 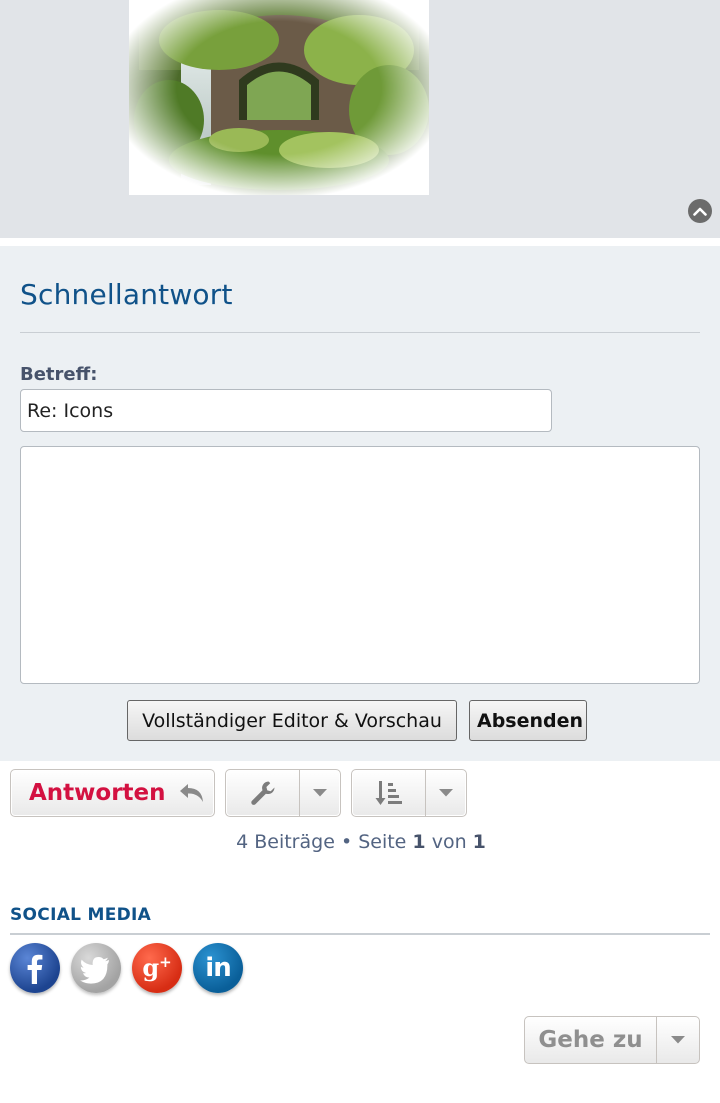 I want to click on google-plus-icon: g+, so click(x=157, y=968).